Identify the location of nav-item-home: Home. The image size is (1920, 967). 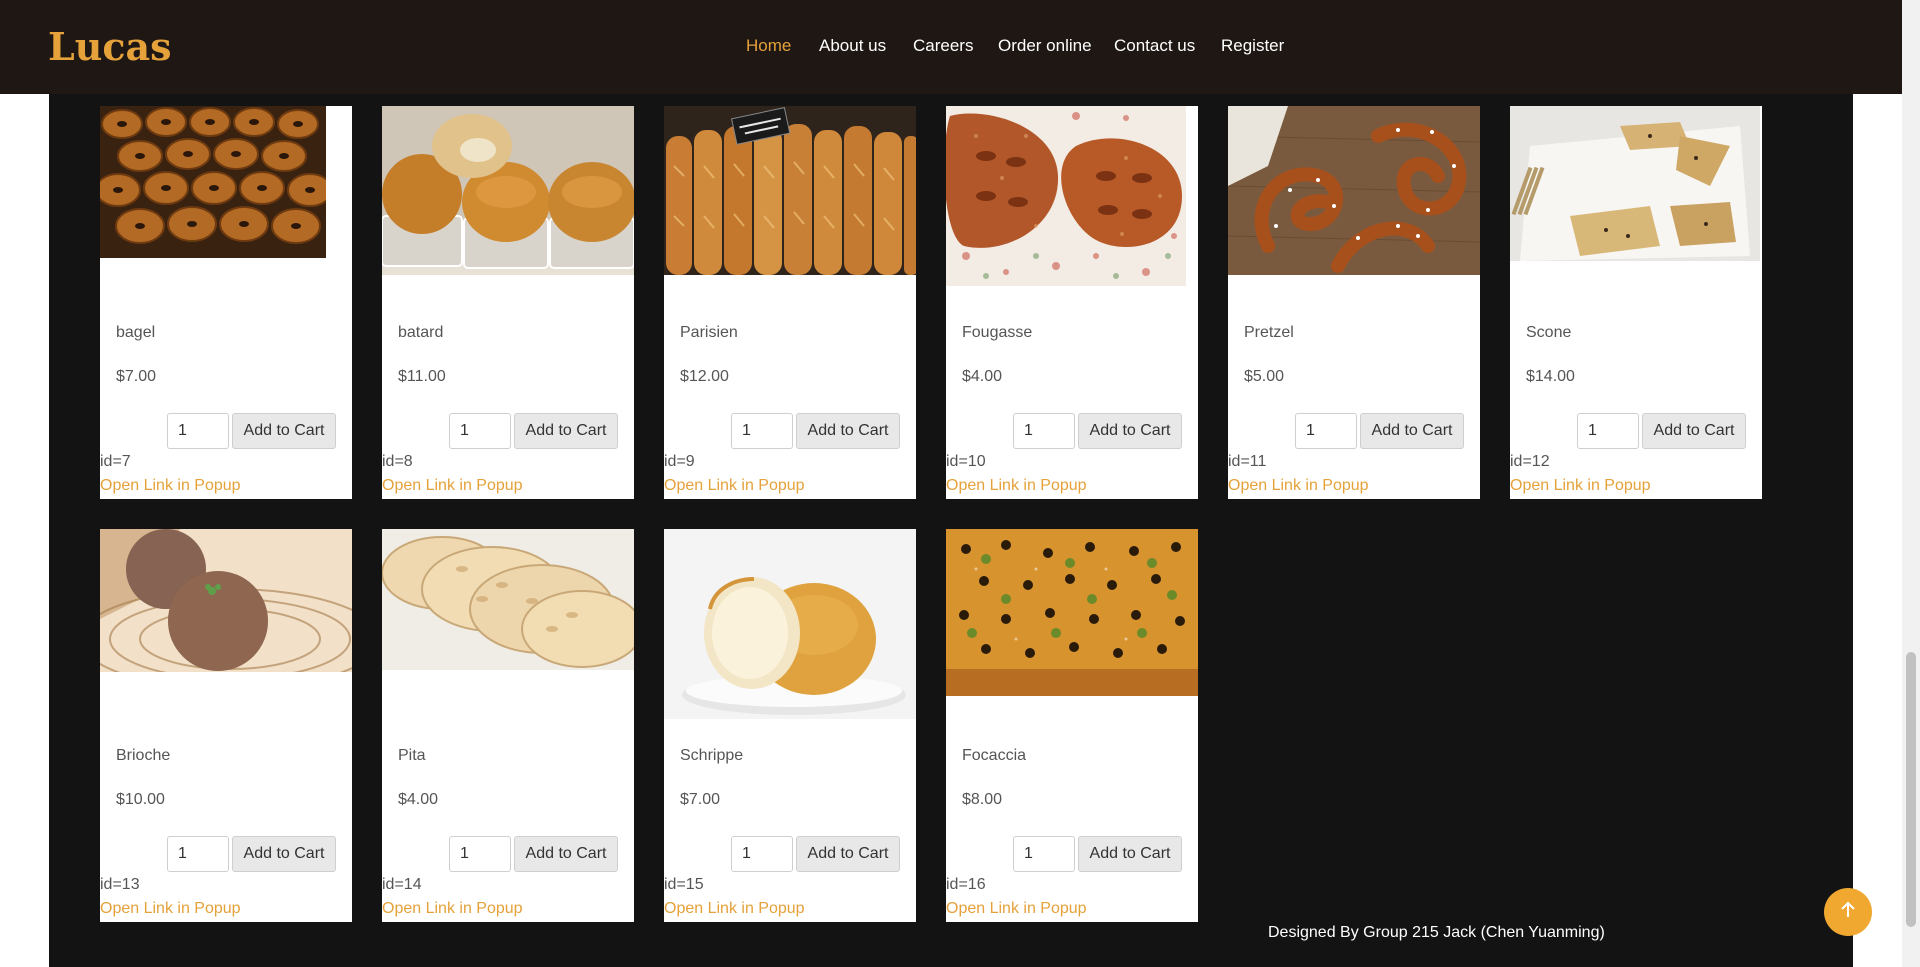
(768, 46).